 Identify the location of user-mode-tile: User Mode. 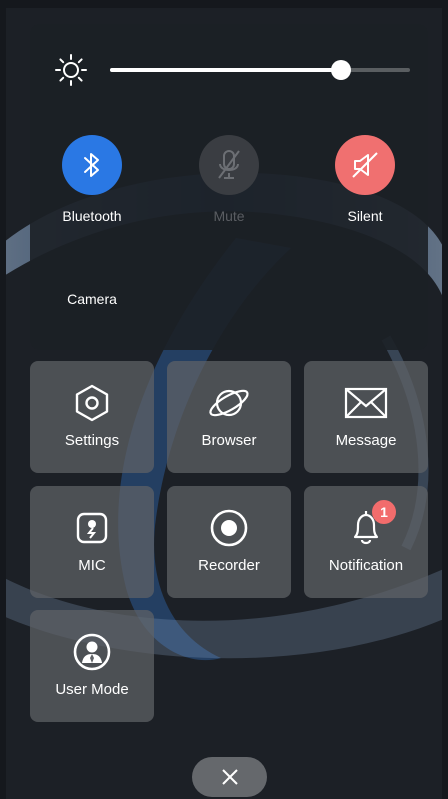
(92, 666).